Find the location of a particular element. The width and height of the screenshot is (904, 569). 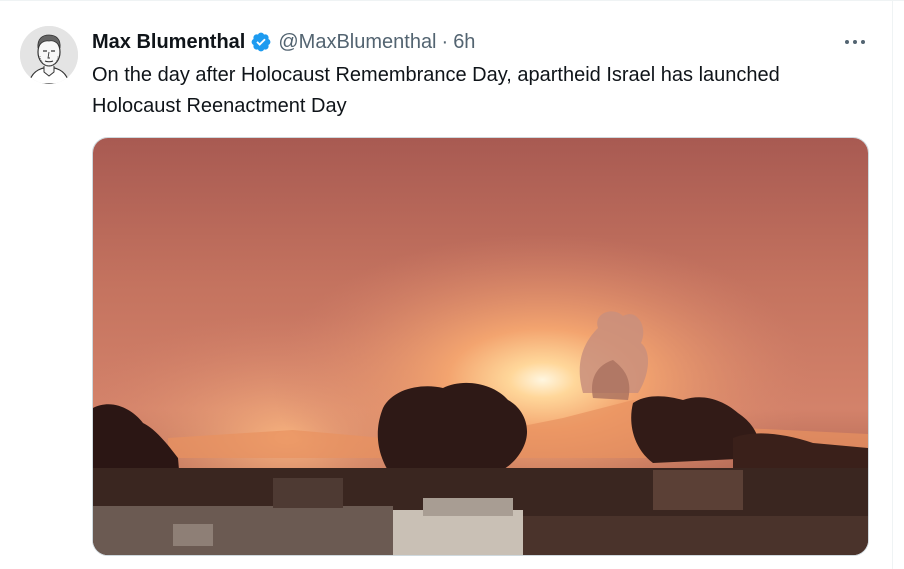

more-options-icon is located at coordinates (855, 42).